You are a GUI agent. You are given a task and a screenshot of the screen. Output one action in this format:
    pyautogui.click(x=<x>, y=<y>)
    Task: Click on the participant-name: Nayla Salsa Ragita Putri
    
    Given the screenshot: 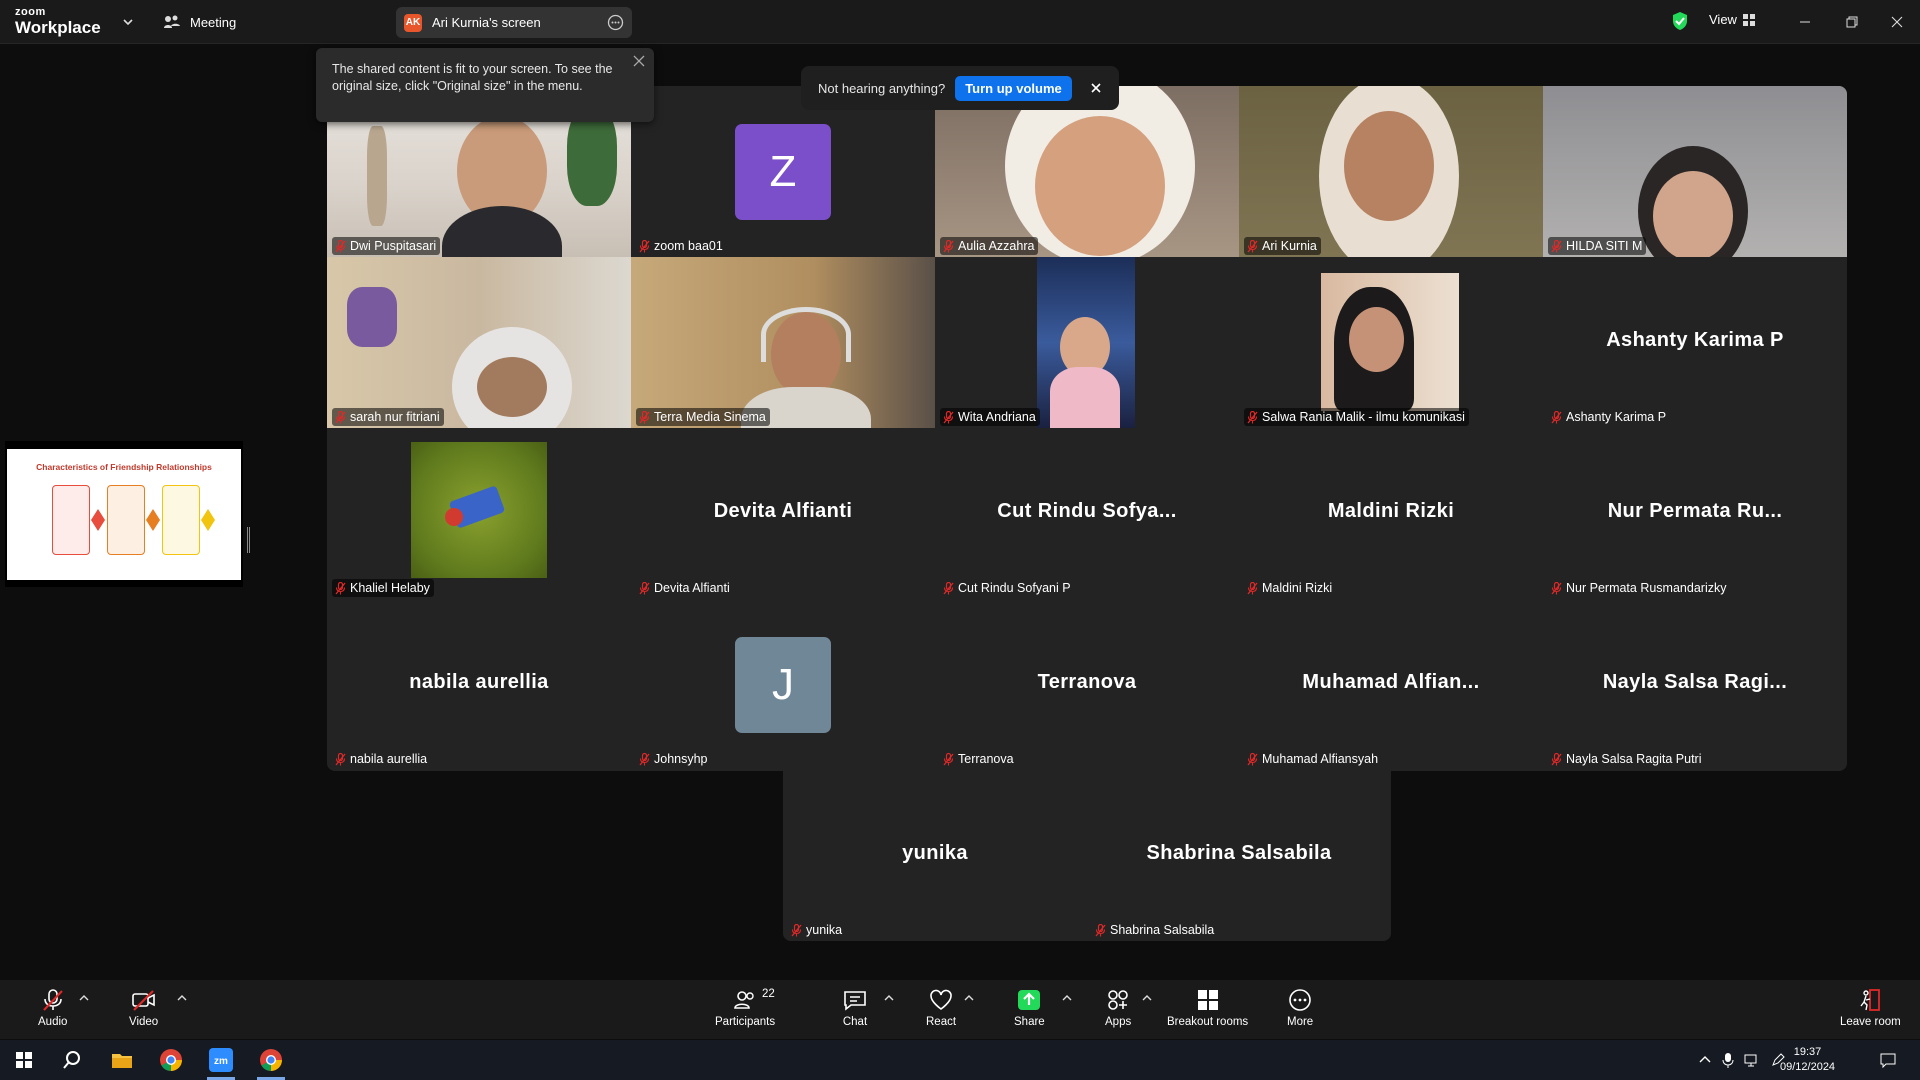 What is the action you would take?
    pyautogui.click(x=1634, y=759)
    